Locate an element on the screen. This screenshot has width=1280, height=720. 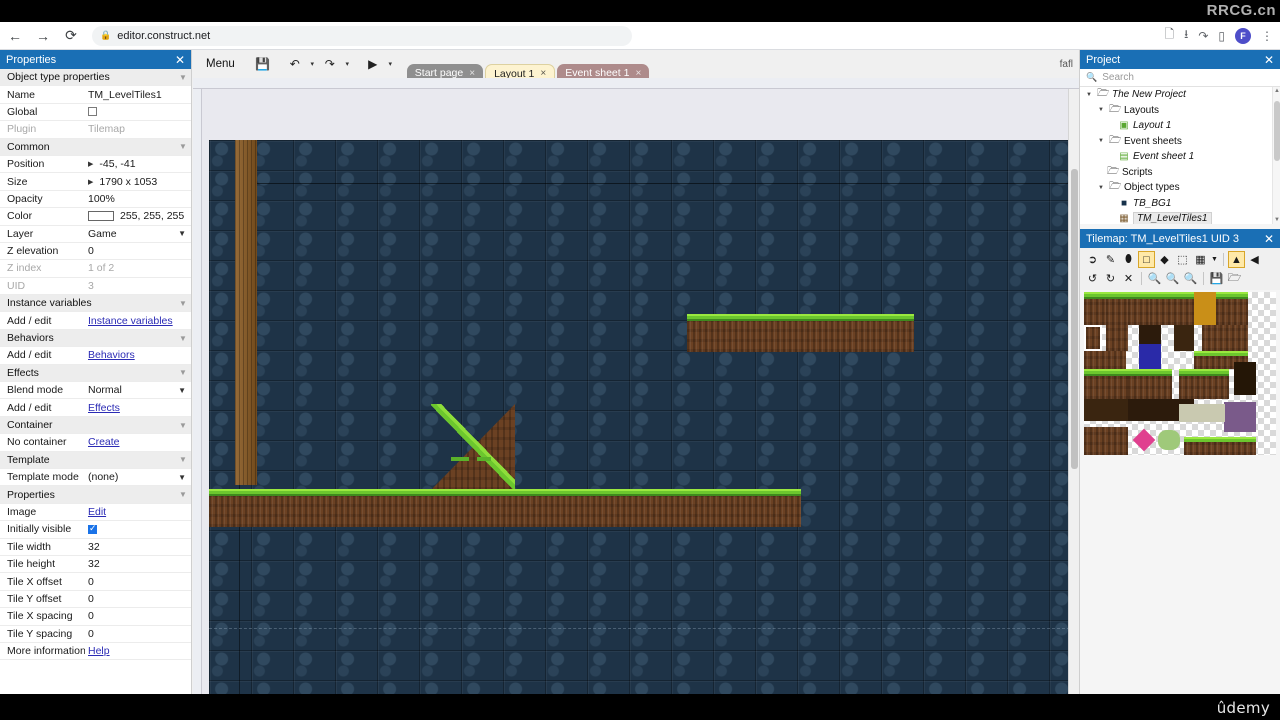
zoom-reset-tool: 🔍 is located at coordinates (1172, 278).